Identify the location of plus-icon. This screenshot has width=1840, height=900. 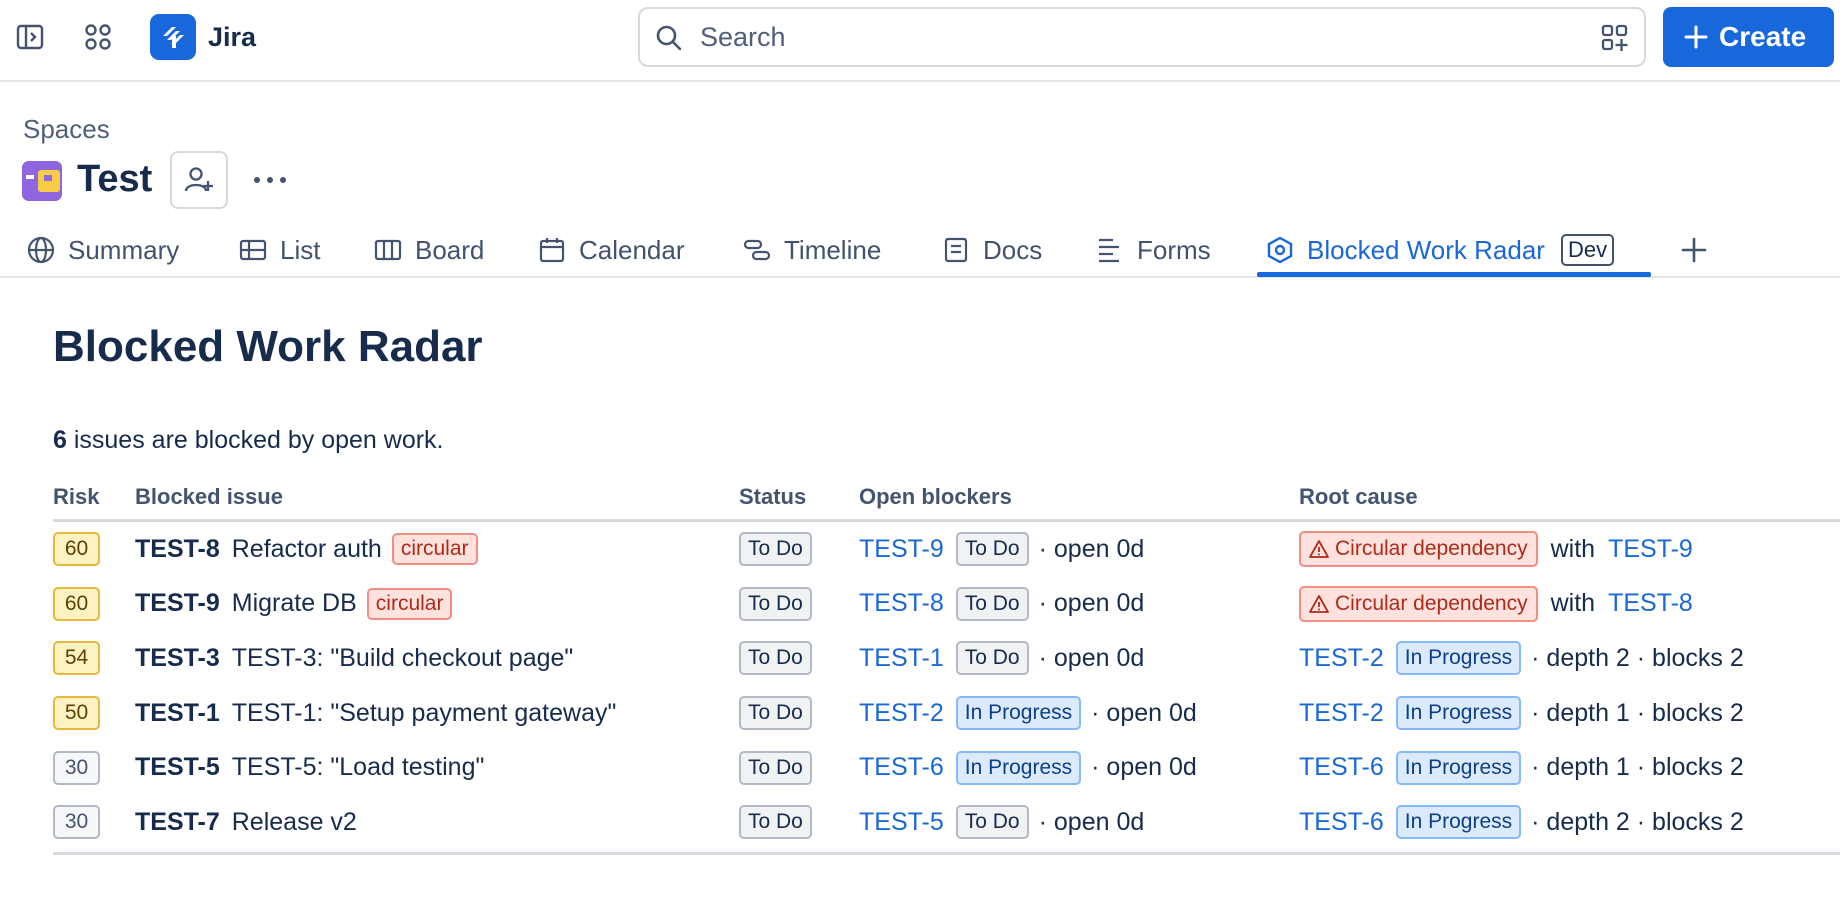
(1696, 37).